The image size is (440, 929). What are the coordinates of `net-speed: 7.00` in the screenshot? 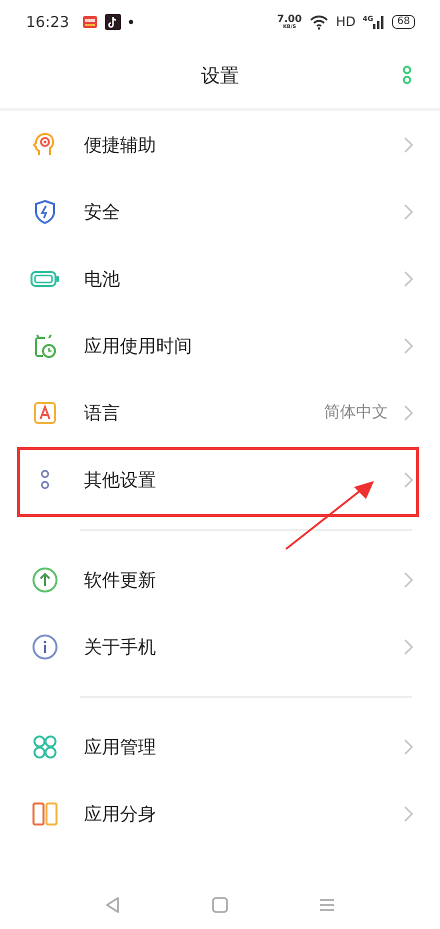 It's located at (289, 19).